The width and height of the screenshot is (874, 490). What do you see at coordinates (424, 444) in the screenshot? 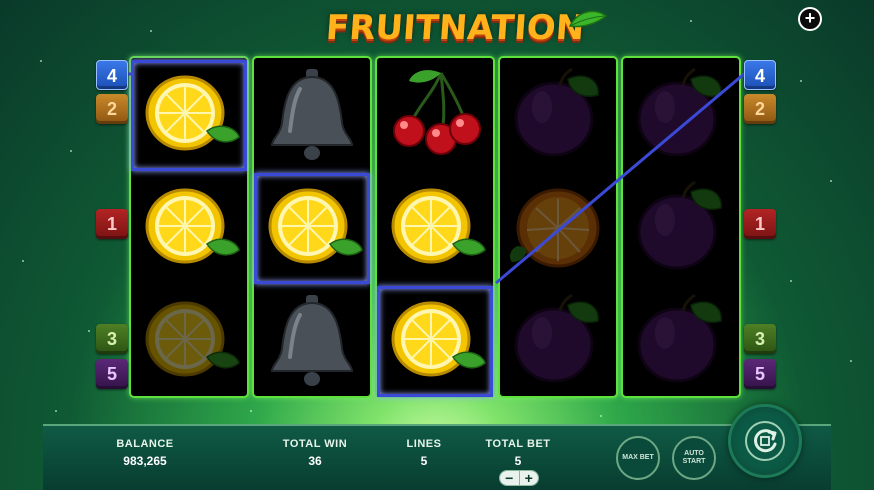
I see `lines-label: LINES` at bounding box center [424, 444].